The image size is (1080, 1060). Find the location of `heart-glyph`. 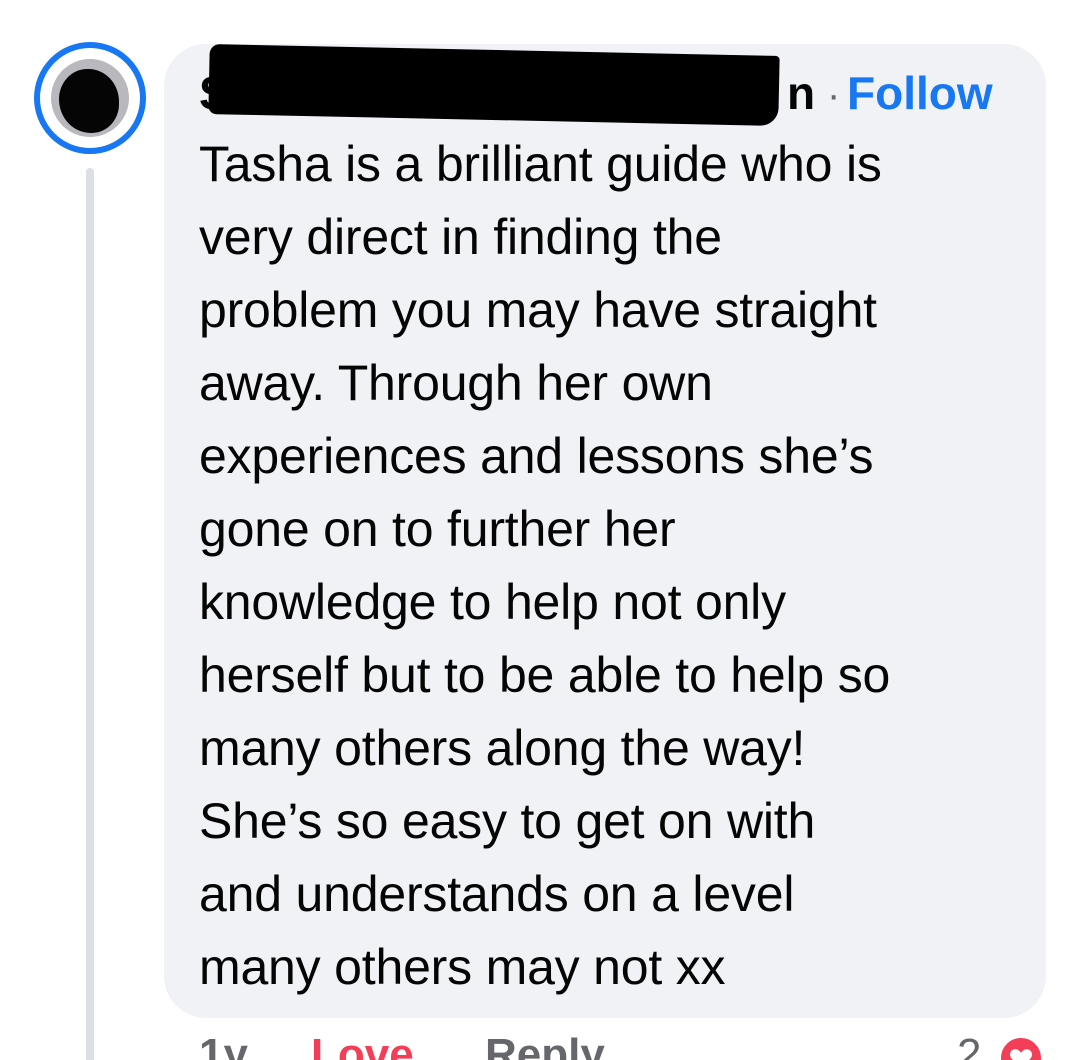

heart-glyph is located at coordinates (1021, 1054).